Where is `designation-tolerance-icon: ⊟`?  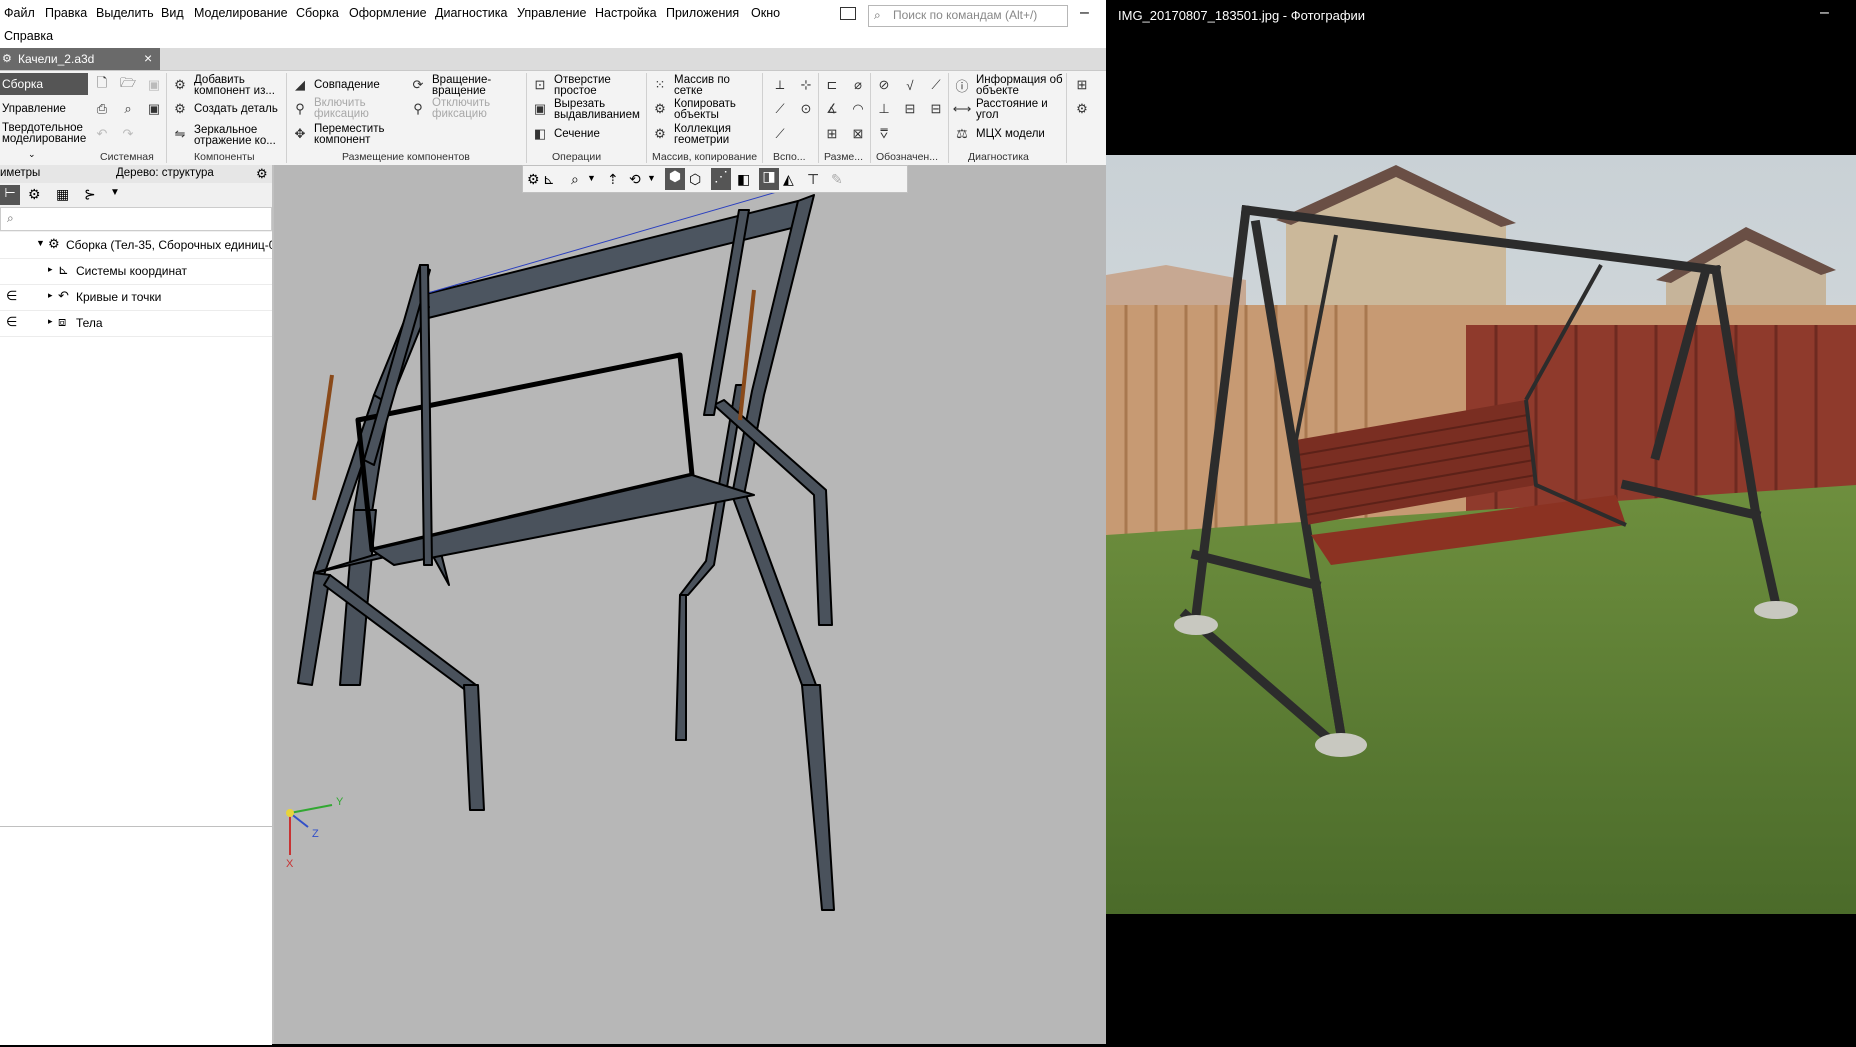 designation-tolerance-icon: ⊟ is located at coordinates (910, 109).